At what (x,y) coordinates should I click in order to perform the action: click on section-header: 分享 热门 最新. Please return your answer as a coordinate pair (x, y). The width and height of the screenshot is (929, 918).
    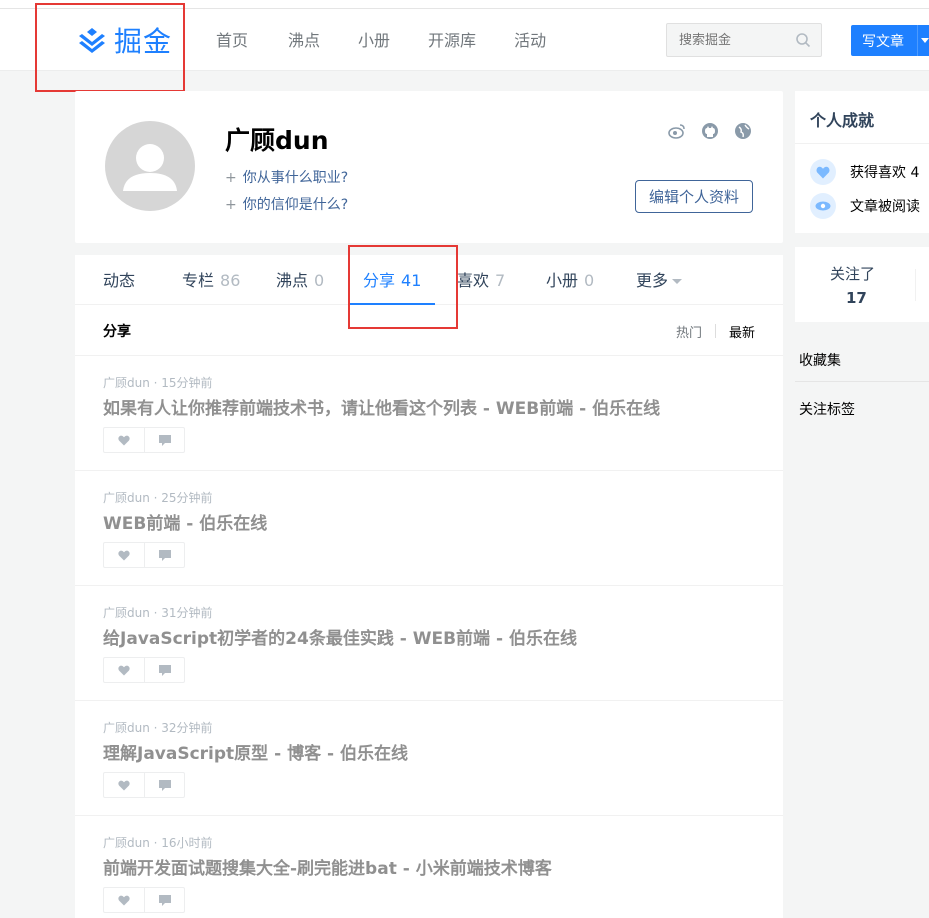
    Looking at the image, I should click on (429, 330).